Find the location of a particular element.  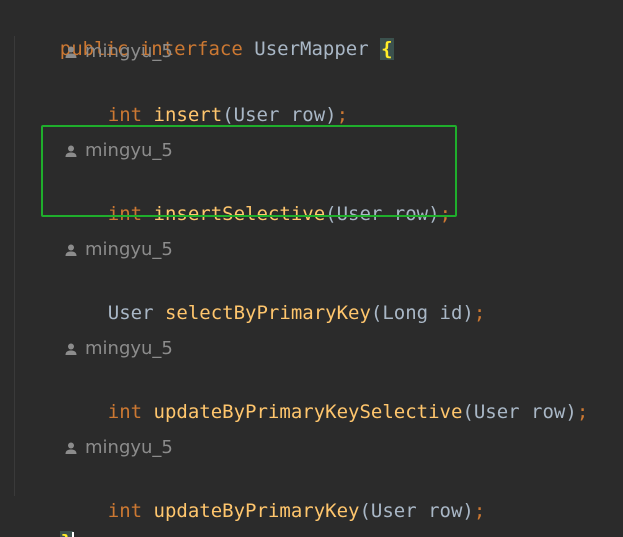

text-caret is located at coordinates (73, 534).